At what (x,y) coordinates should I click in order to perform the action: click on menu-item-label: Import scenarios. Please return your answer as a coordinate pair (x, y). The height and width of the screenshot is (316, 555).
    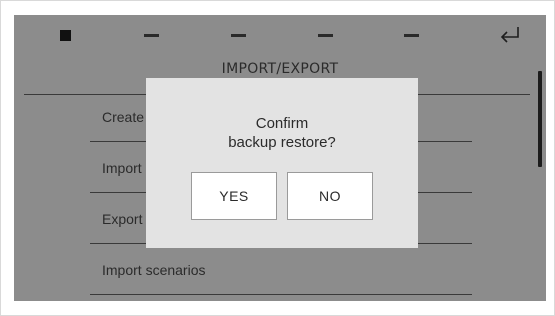
    Looking at the image, I should click on (154, 269).